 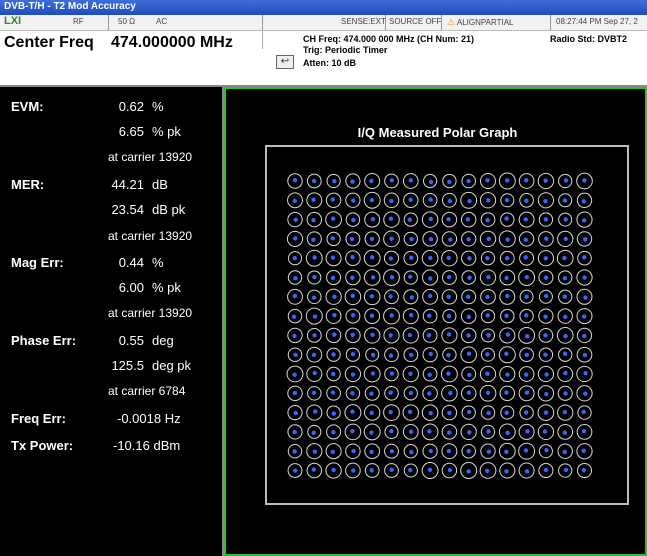 What do you see at coordinates (441, 22) in the screenshot?
I see `status-divider` at bounding box center [441, 22].